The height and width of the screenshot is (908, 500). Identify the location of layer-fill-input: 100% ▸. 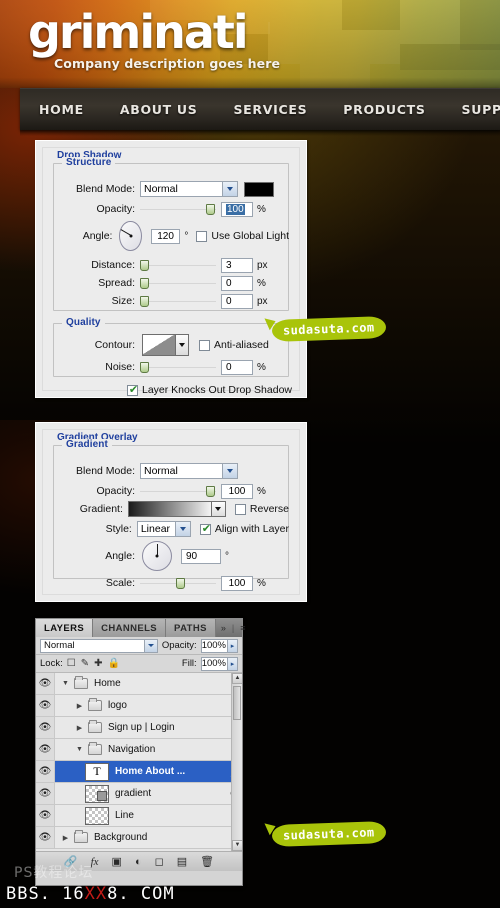
(219, 663).